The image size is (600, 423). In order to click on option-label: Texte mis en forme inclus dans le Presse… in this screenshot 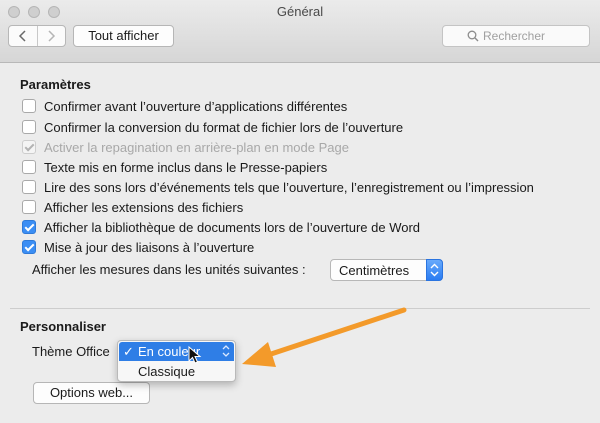, I will do `click(186, 167)`.